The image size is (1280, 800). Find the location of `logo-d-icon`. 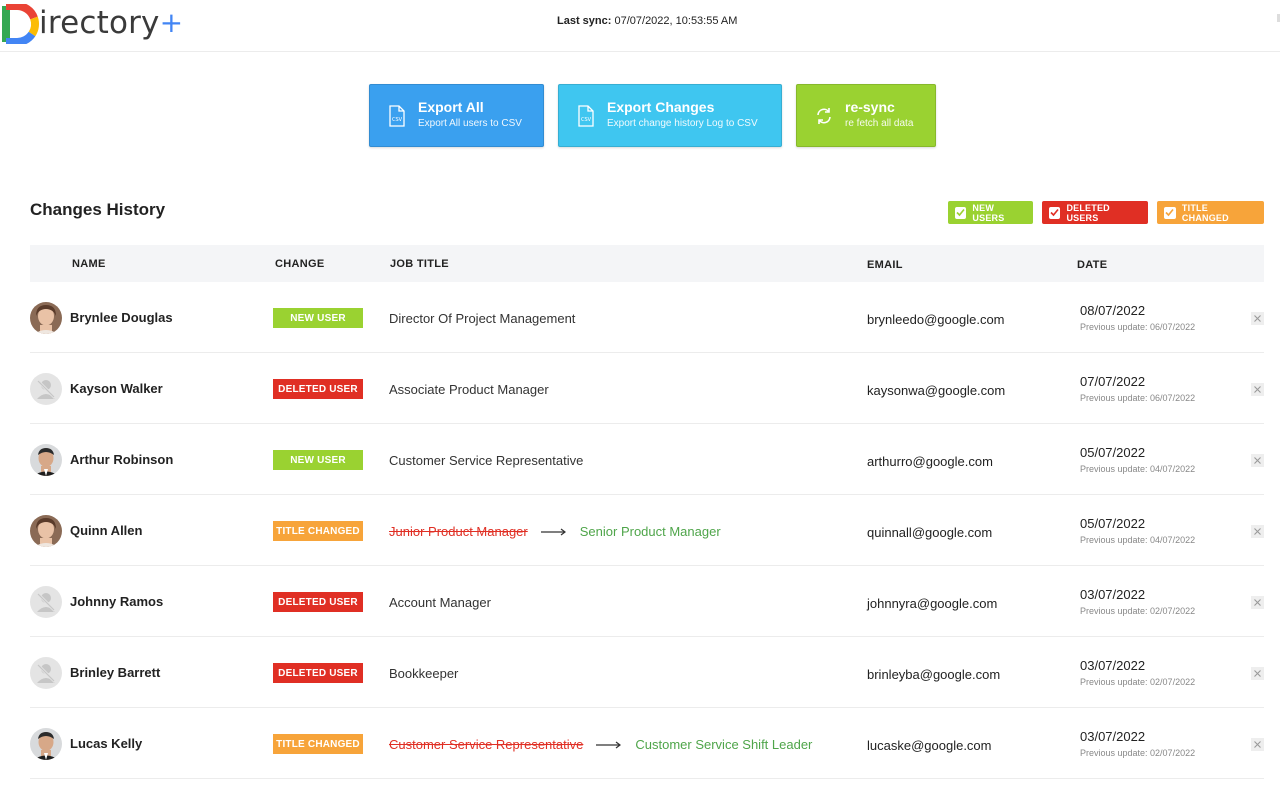

logo-d-icon is located at coordinates (21, 24).